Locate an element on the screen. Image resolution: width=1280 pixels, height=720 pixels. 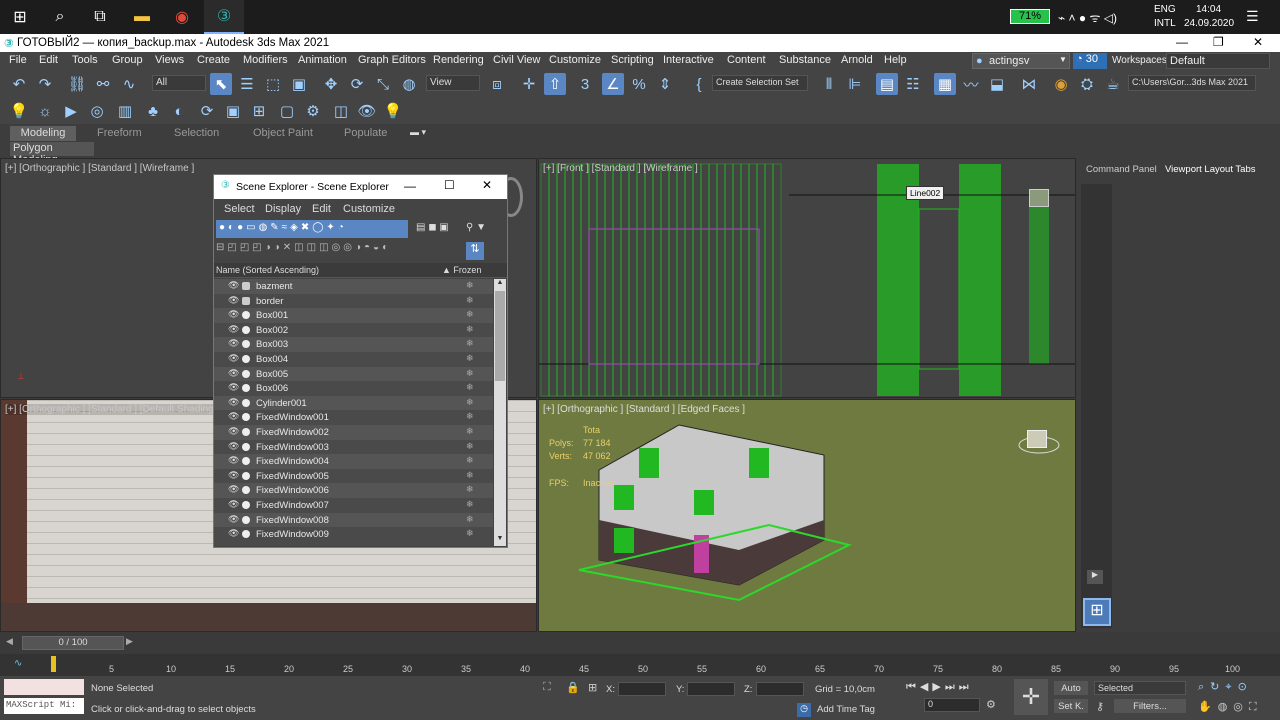
polygon-modeling-panel: Polygon Modeling is located at coordinates (52, 154).